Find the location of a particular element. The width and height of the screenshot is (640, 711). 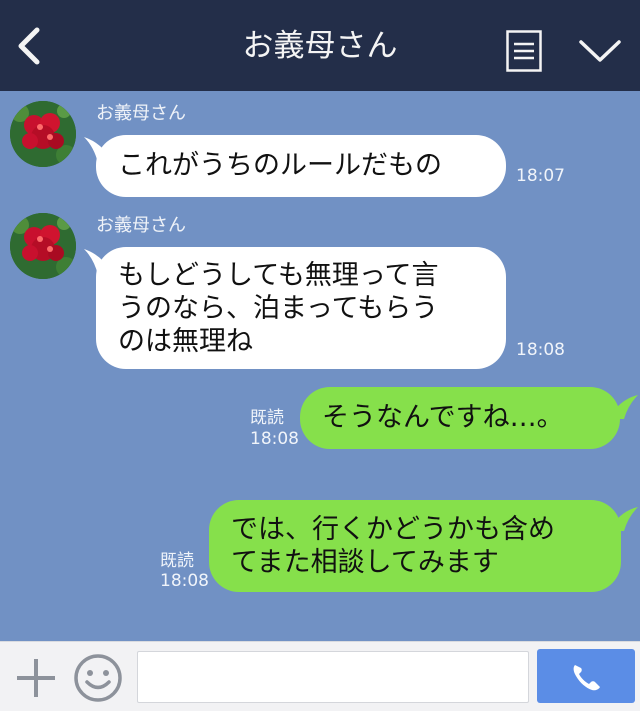

chevron-down-icon is located at coordinates (600, 51).